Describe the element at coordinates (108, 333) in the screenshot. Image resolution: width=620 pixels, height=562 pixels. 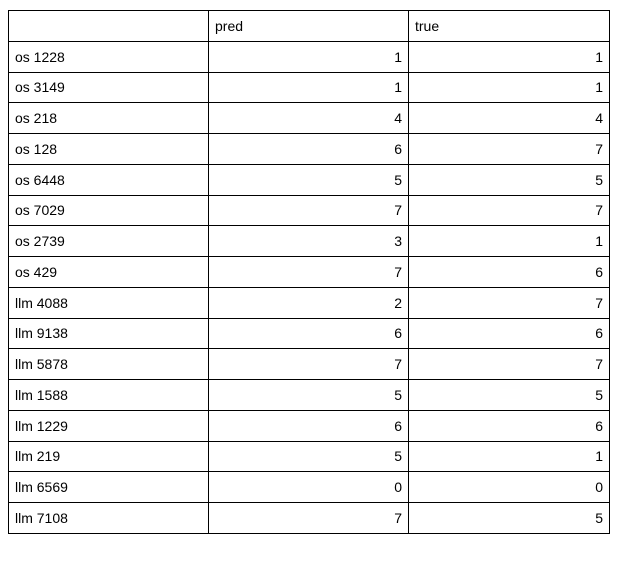
I see `row-label-cell: llm 9138` at that location.